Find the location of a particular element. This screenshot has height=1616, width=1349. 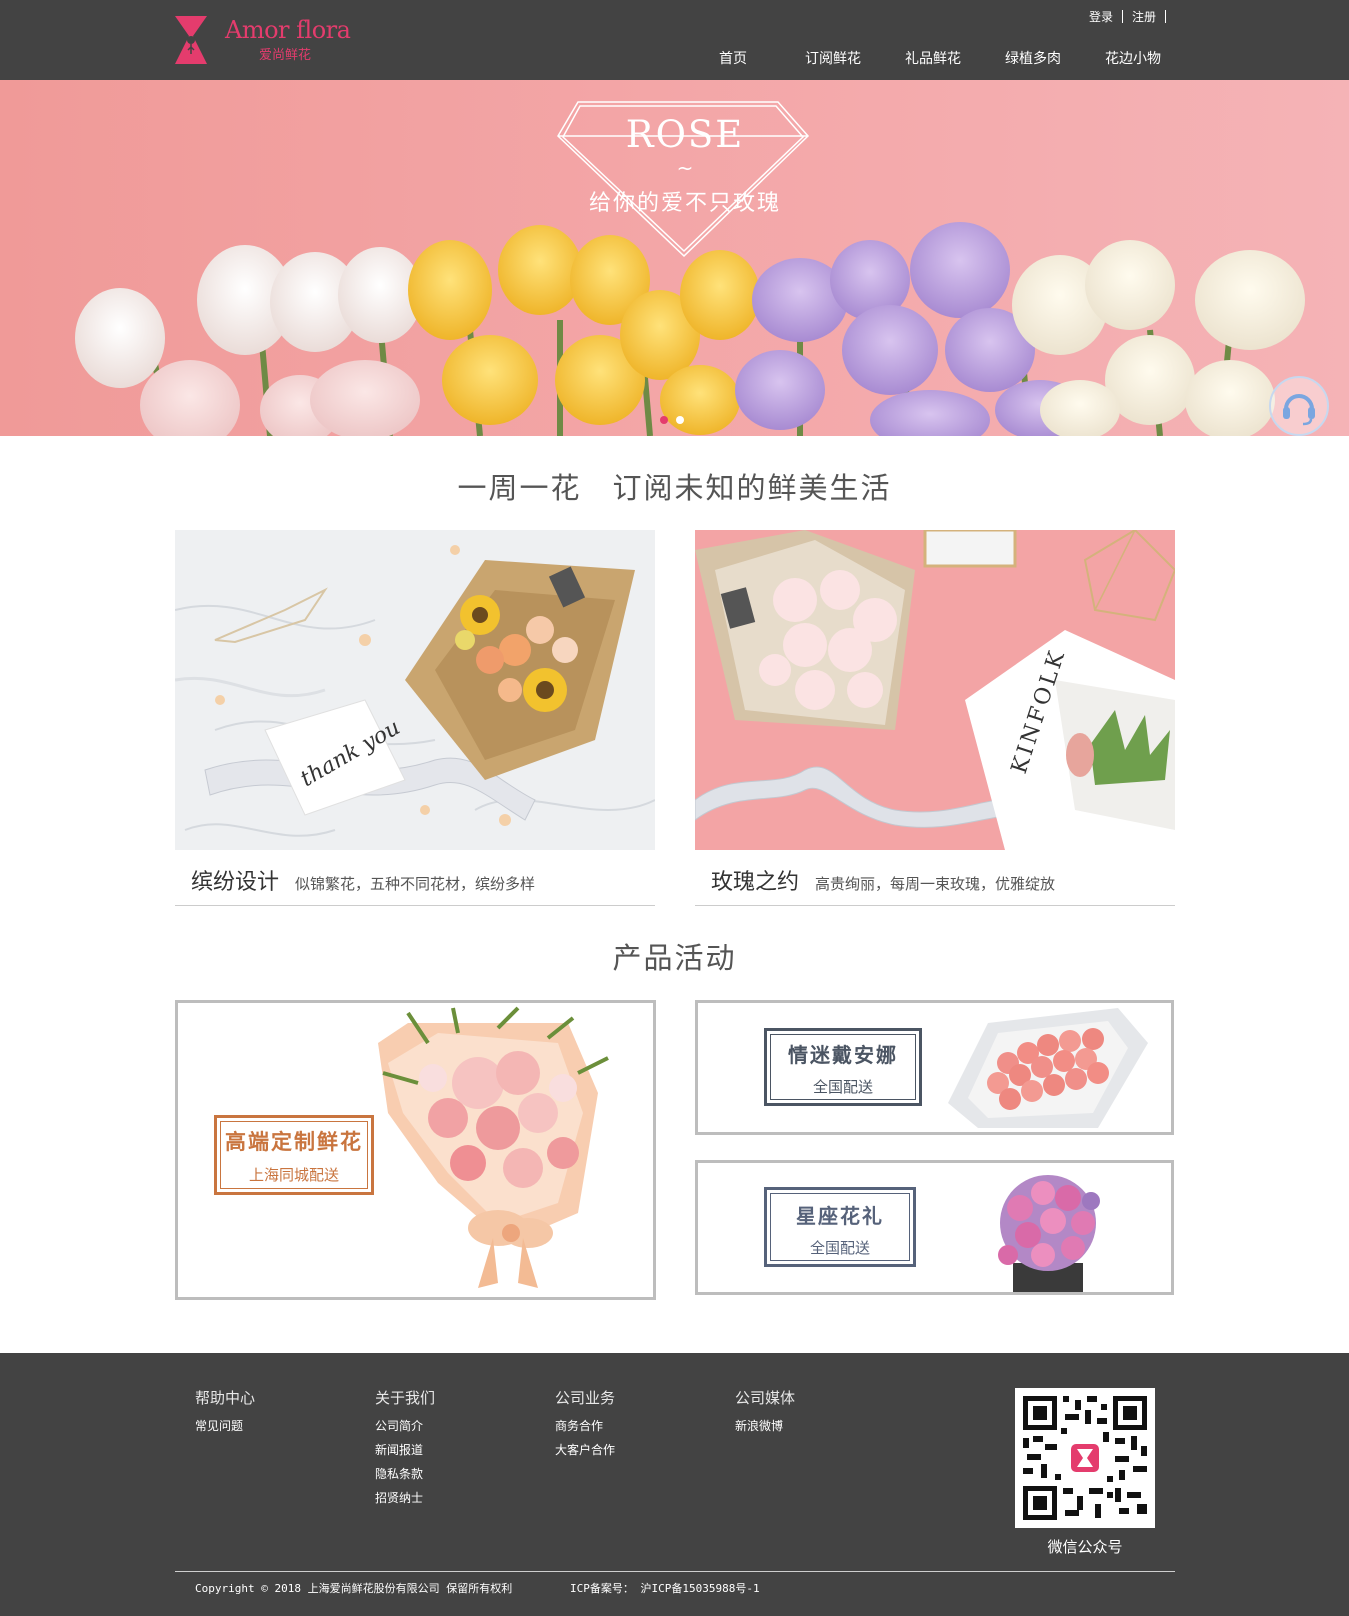

banner-subtitle: 给你的爱不只玫瑰 is located at coordinates (684, 203).